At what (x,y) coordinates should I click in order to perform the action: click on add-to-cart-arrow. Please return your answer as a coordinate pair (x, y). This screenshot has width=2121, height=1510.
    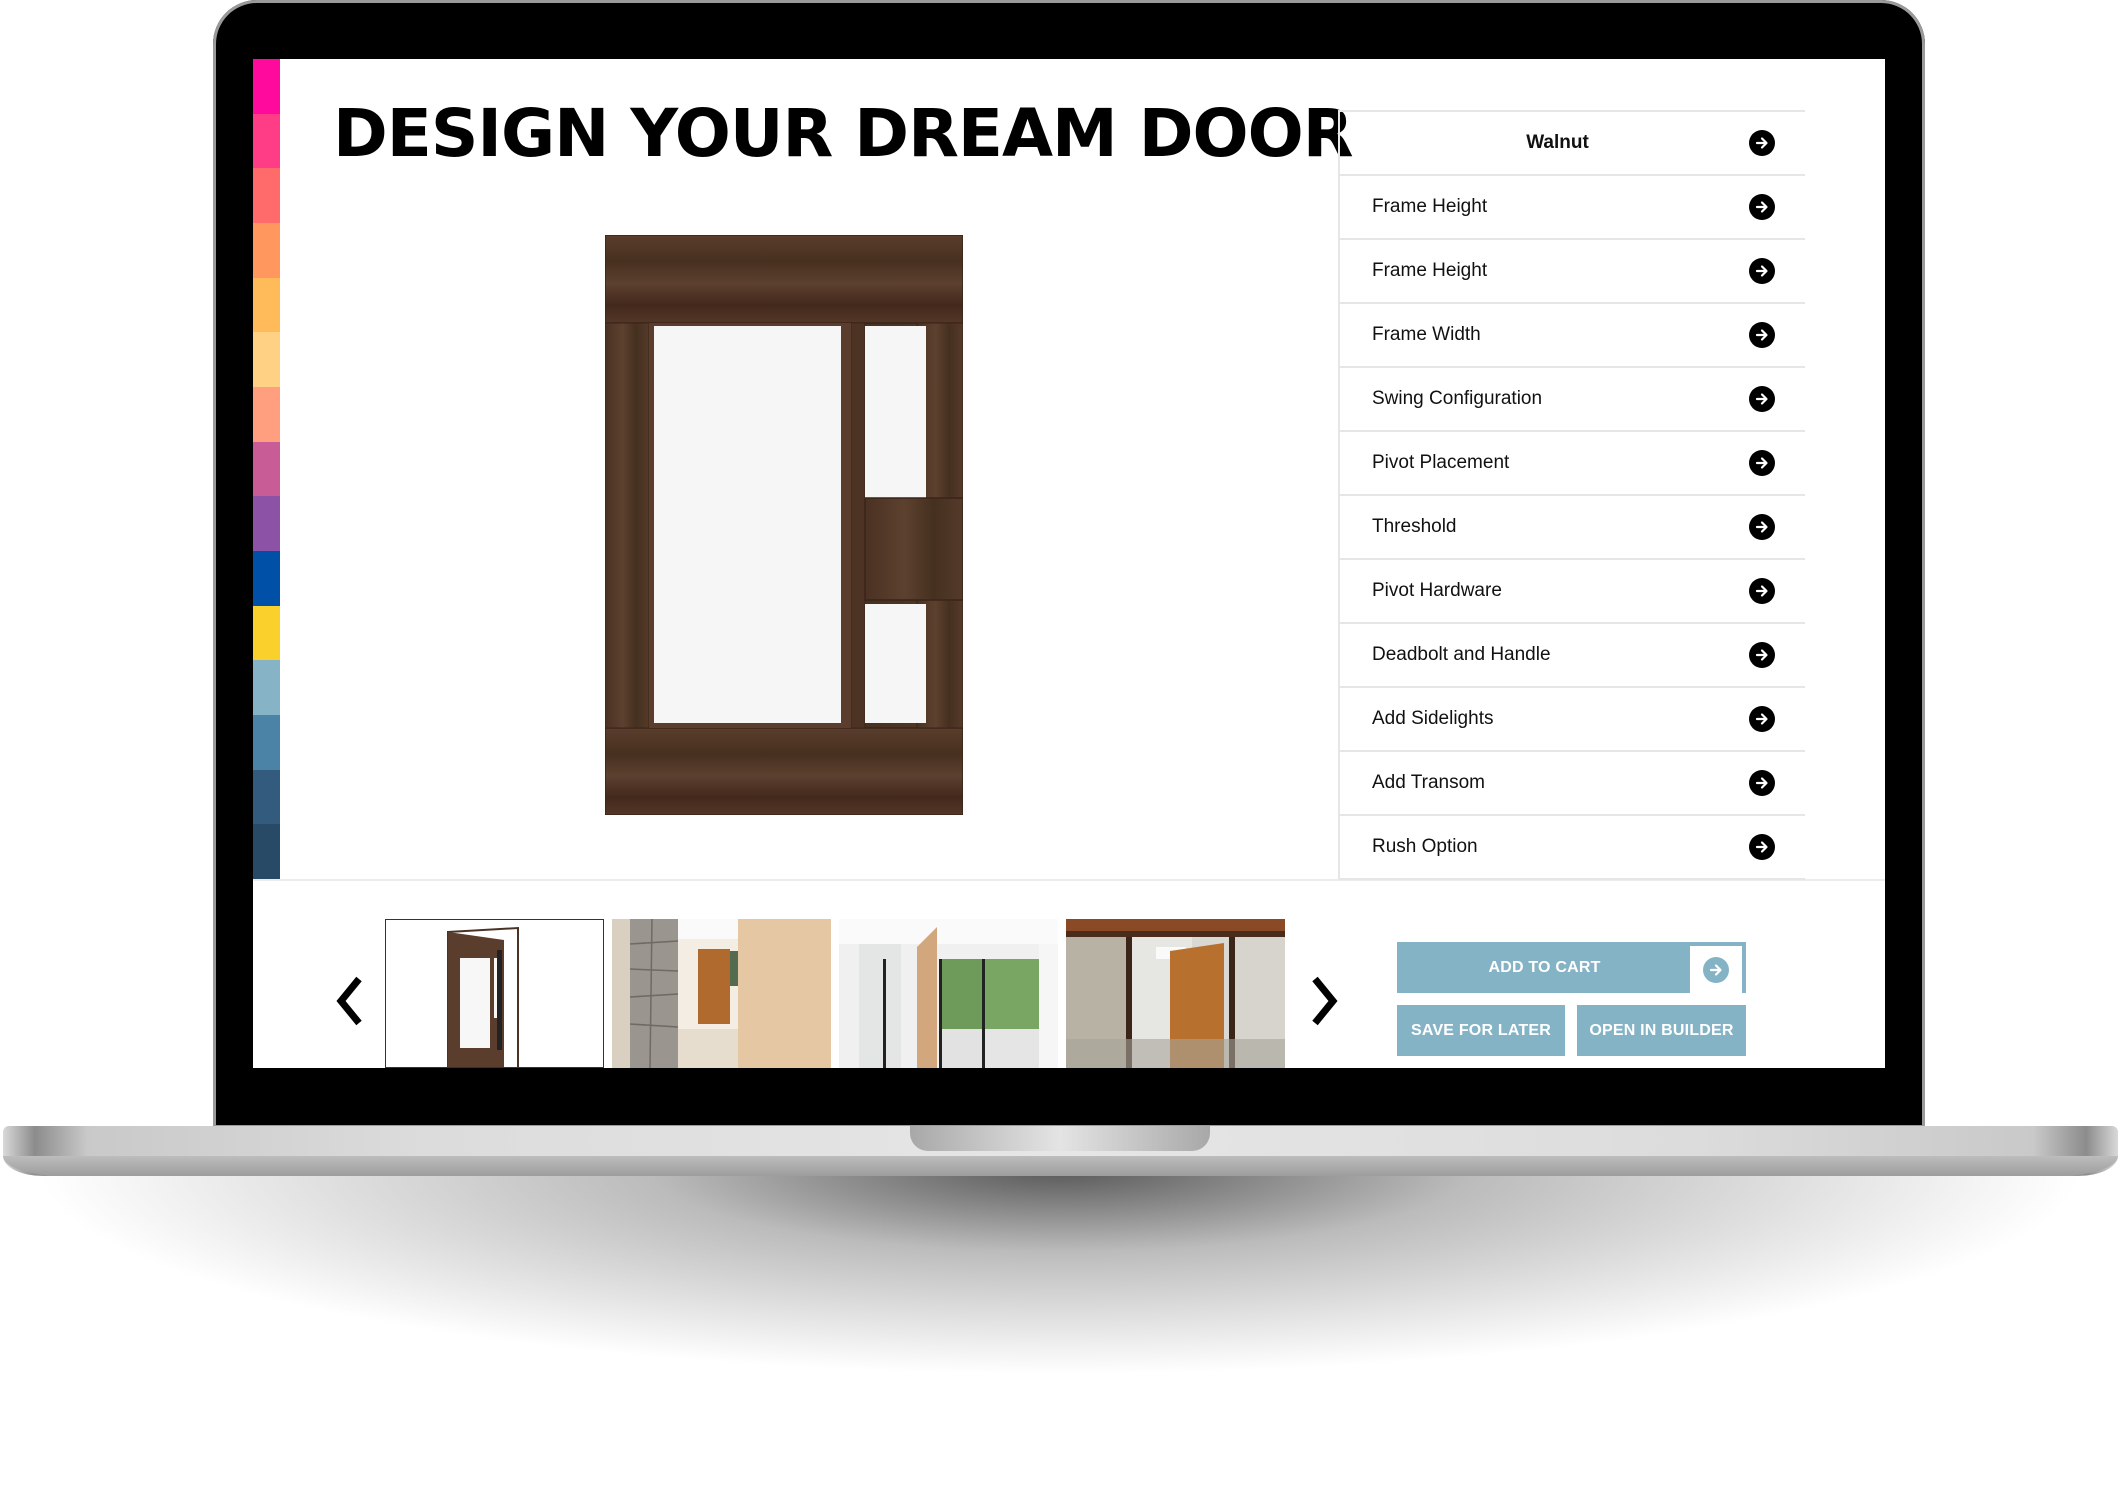
    Looking at the image, I should click on (1716, 969).